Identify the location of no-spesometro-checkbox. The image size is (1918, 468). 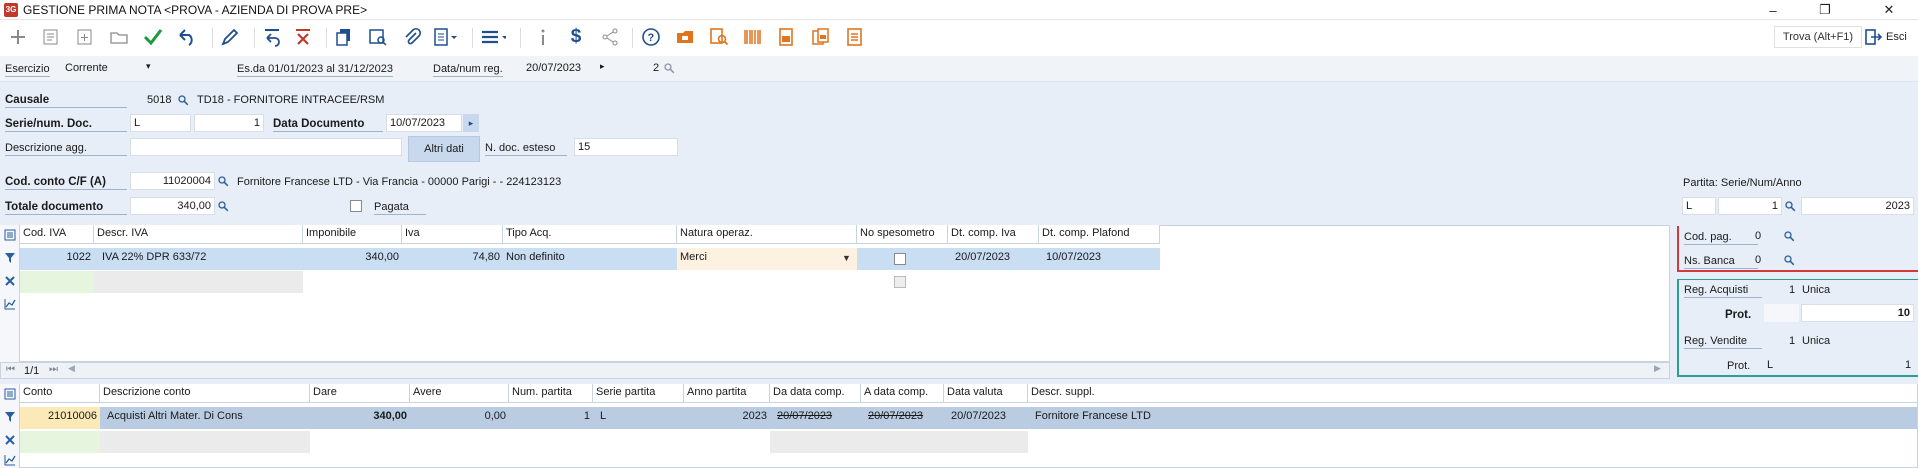
(900, 259).